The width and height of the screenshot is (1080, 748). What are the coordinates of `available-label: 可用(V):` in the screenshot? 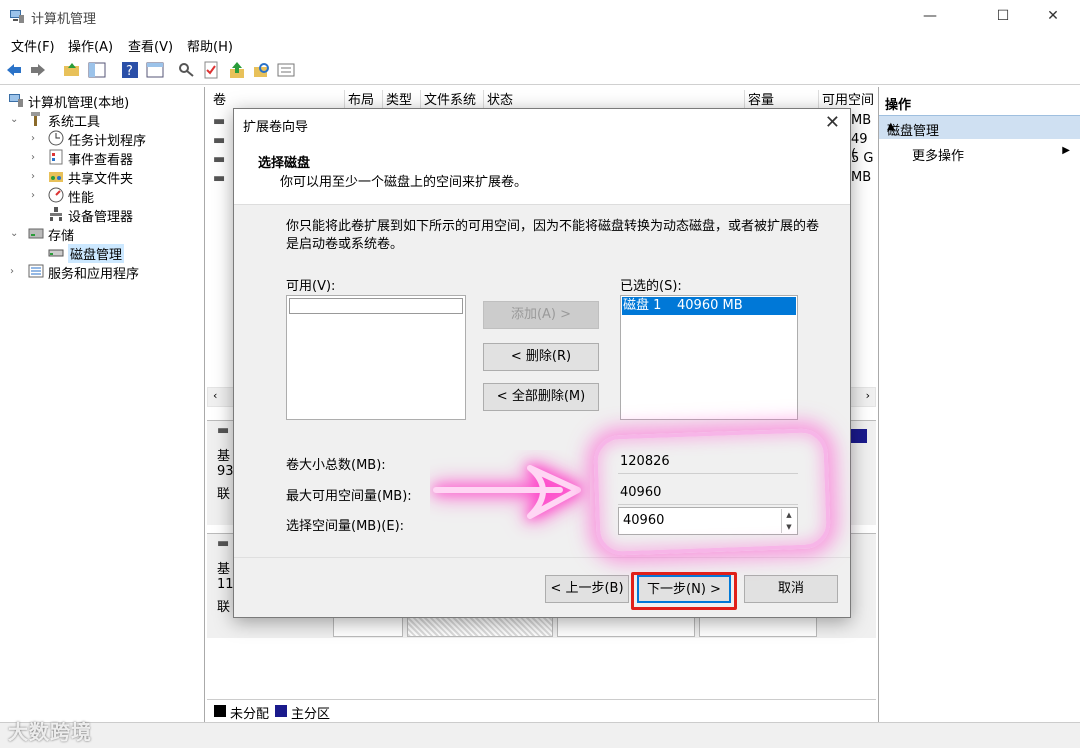 It's located at (311, 286).